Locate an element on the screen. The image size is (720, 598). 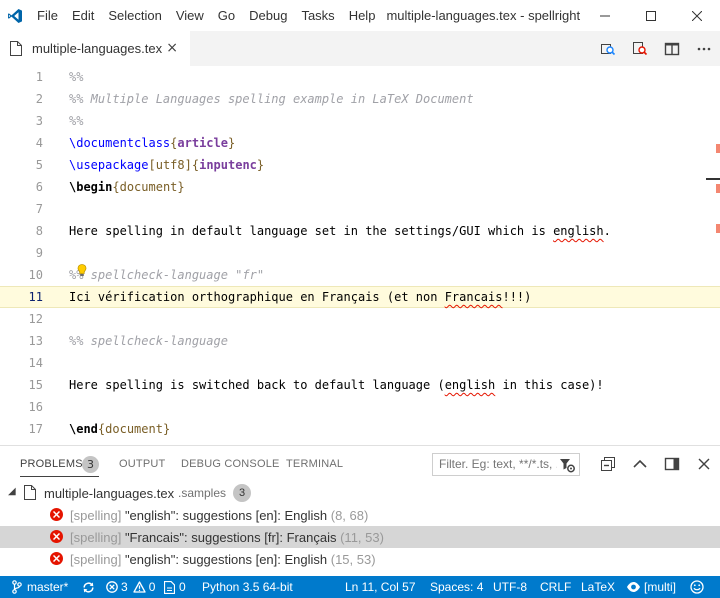
info-status-item: 0 is located at coordinates (175, 587).